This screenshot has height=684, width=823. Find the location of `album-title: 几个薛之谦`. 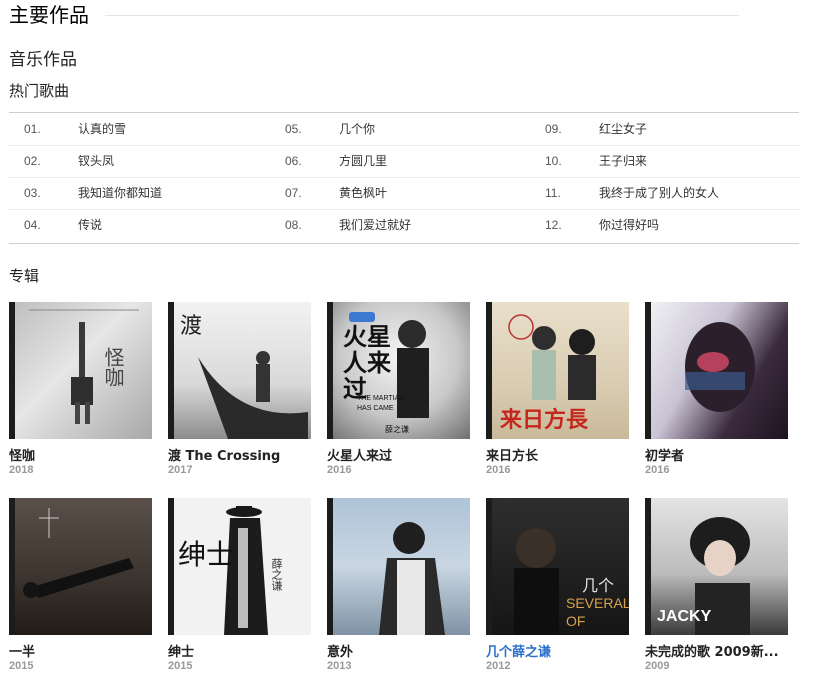

album-title: 几个薛之谦 is located at coordinates (561, 650).